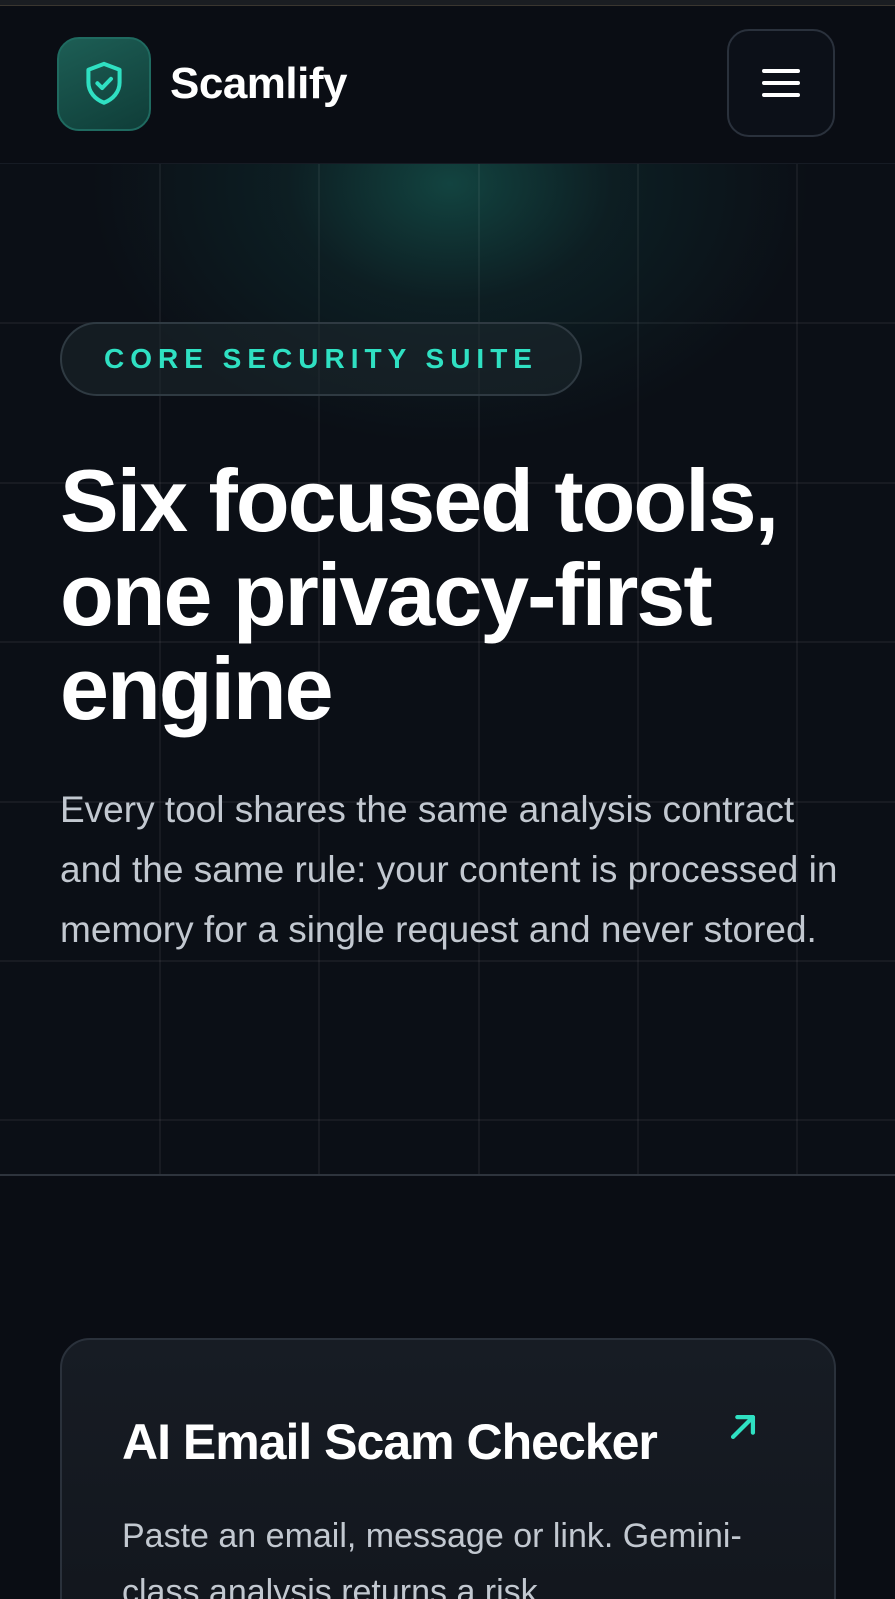 This screenshot has width=895, height=1599. I want to click on logo-badge, so click(104, 84).